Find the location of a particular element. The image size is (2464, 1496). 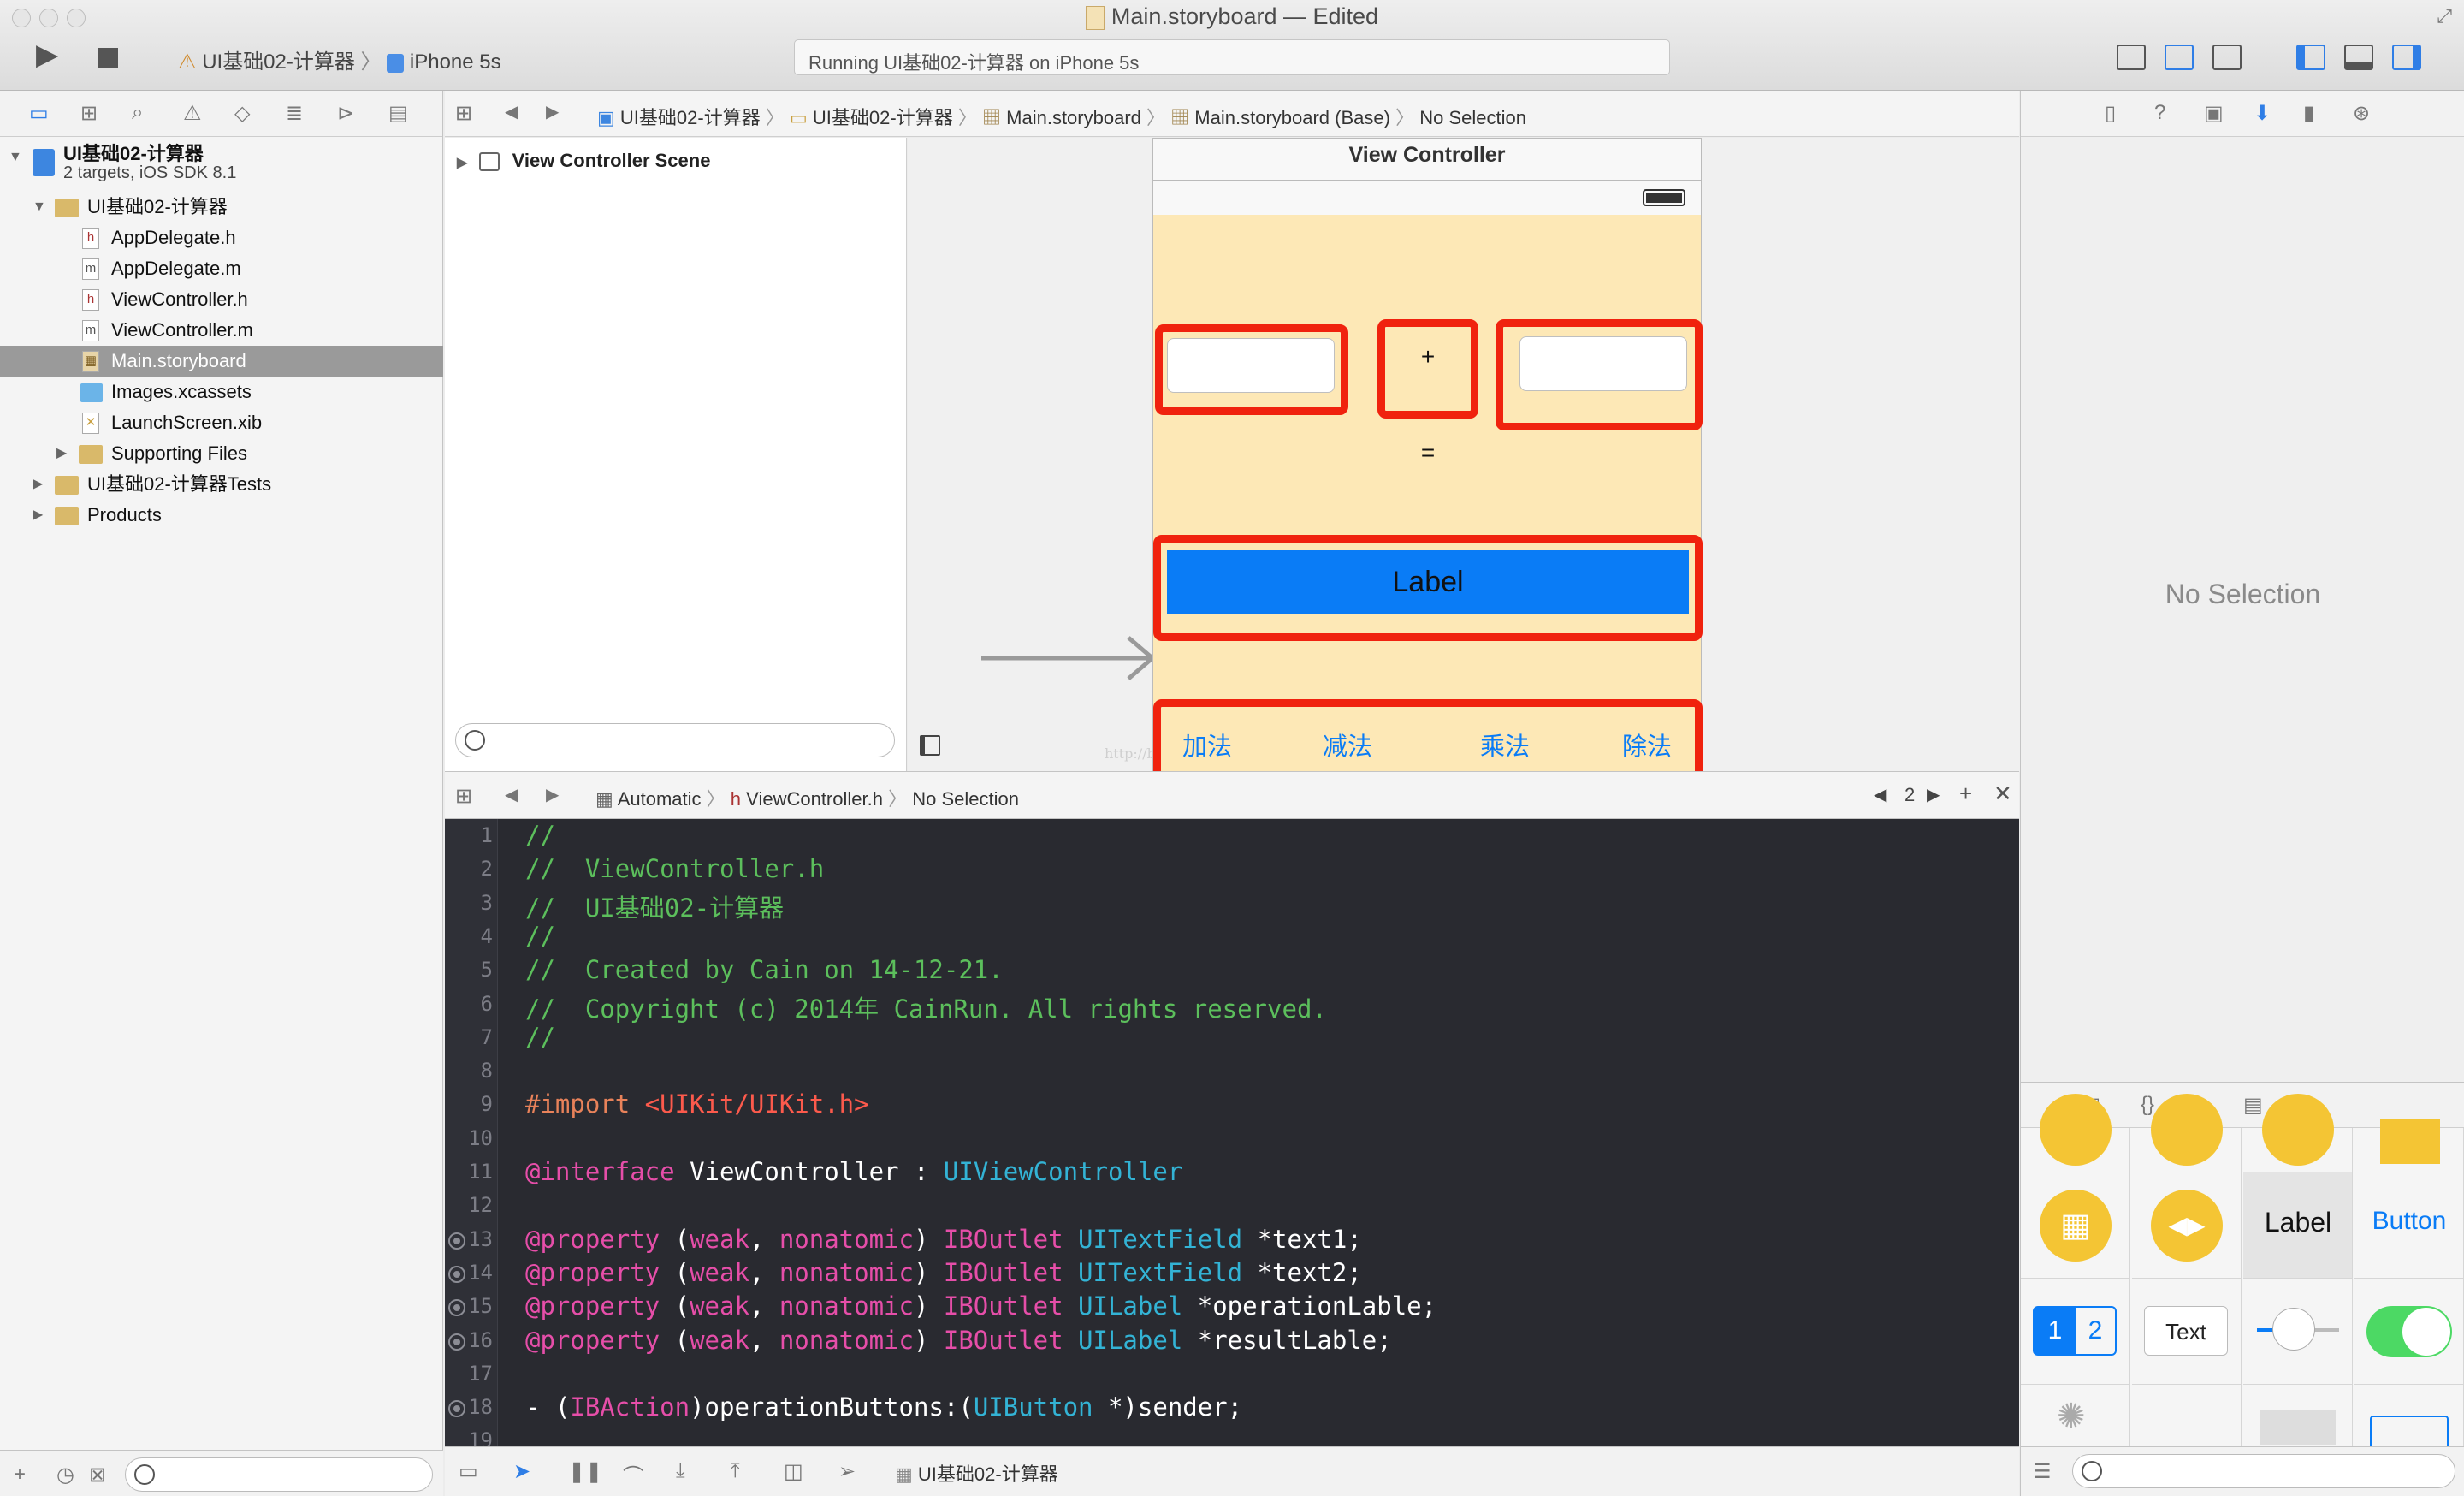

assistant-file: ViewController.h is located at coordinates (814, 799).